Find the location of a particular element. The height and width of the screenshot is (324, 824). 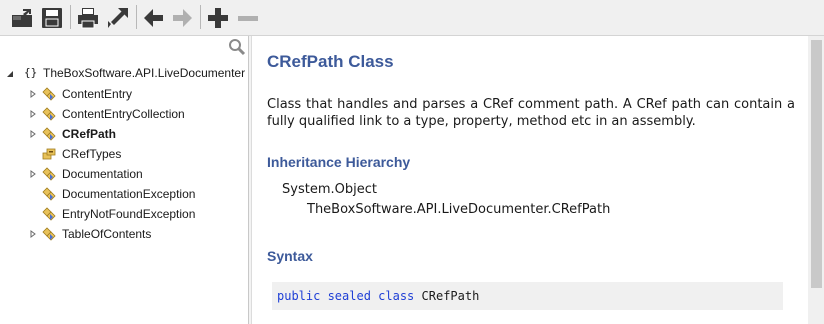

plus-icon is located at coordinates (218, 18).